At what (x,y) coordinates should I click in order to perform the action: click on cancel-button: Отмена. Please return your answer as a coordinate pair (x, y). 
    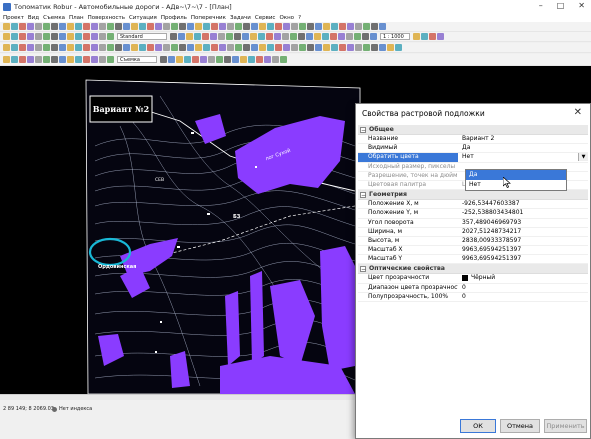
    Looking at the image, I should click on (520, 426).